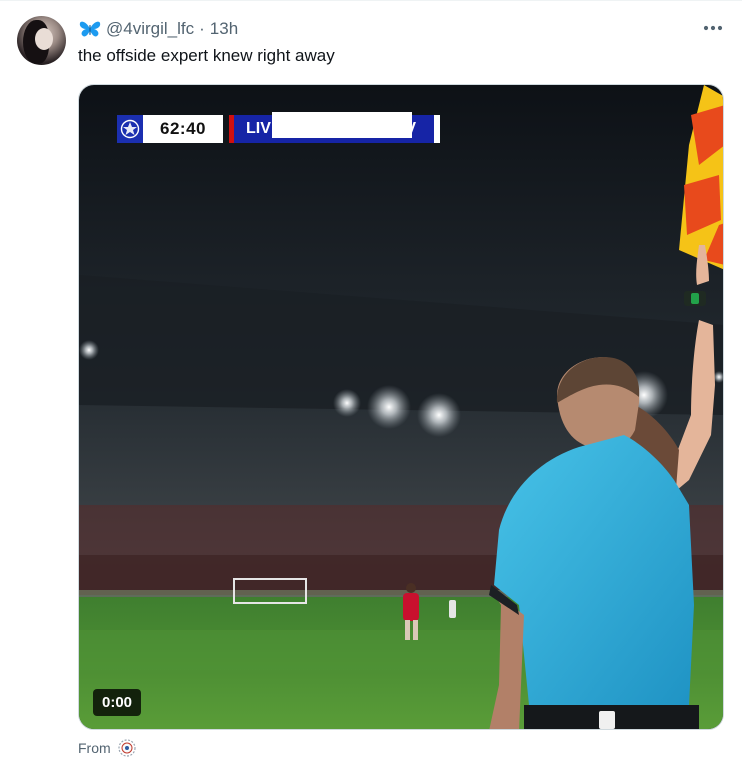 This screenshot has height=773, width=742. What do you see at coordinates (90, 29) in the screenshot?
I see `butterfly-icon` at bounding box center [90, 29].